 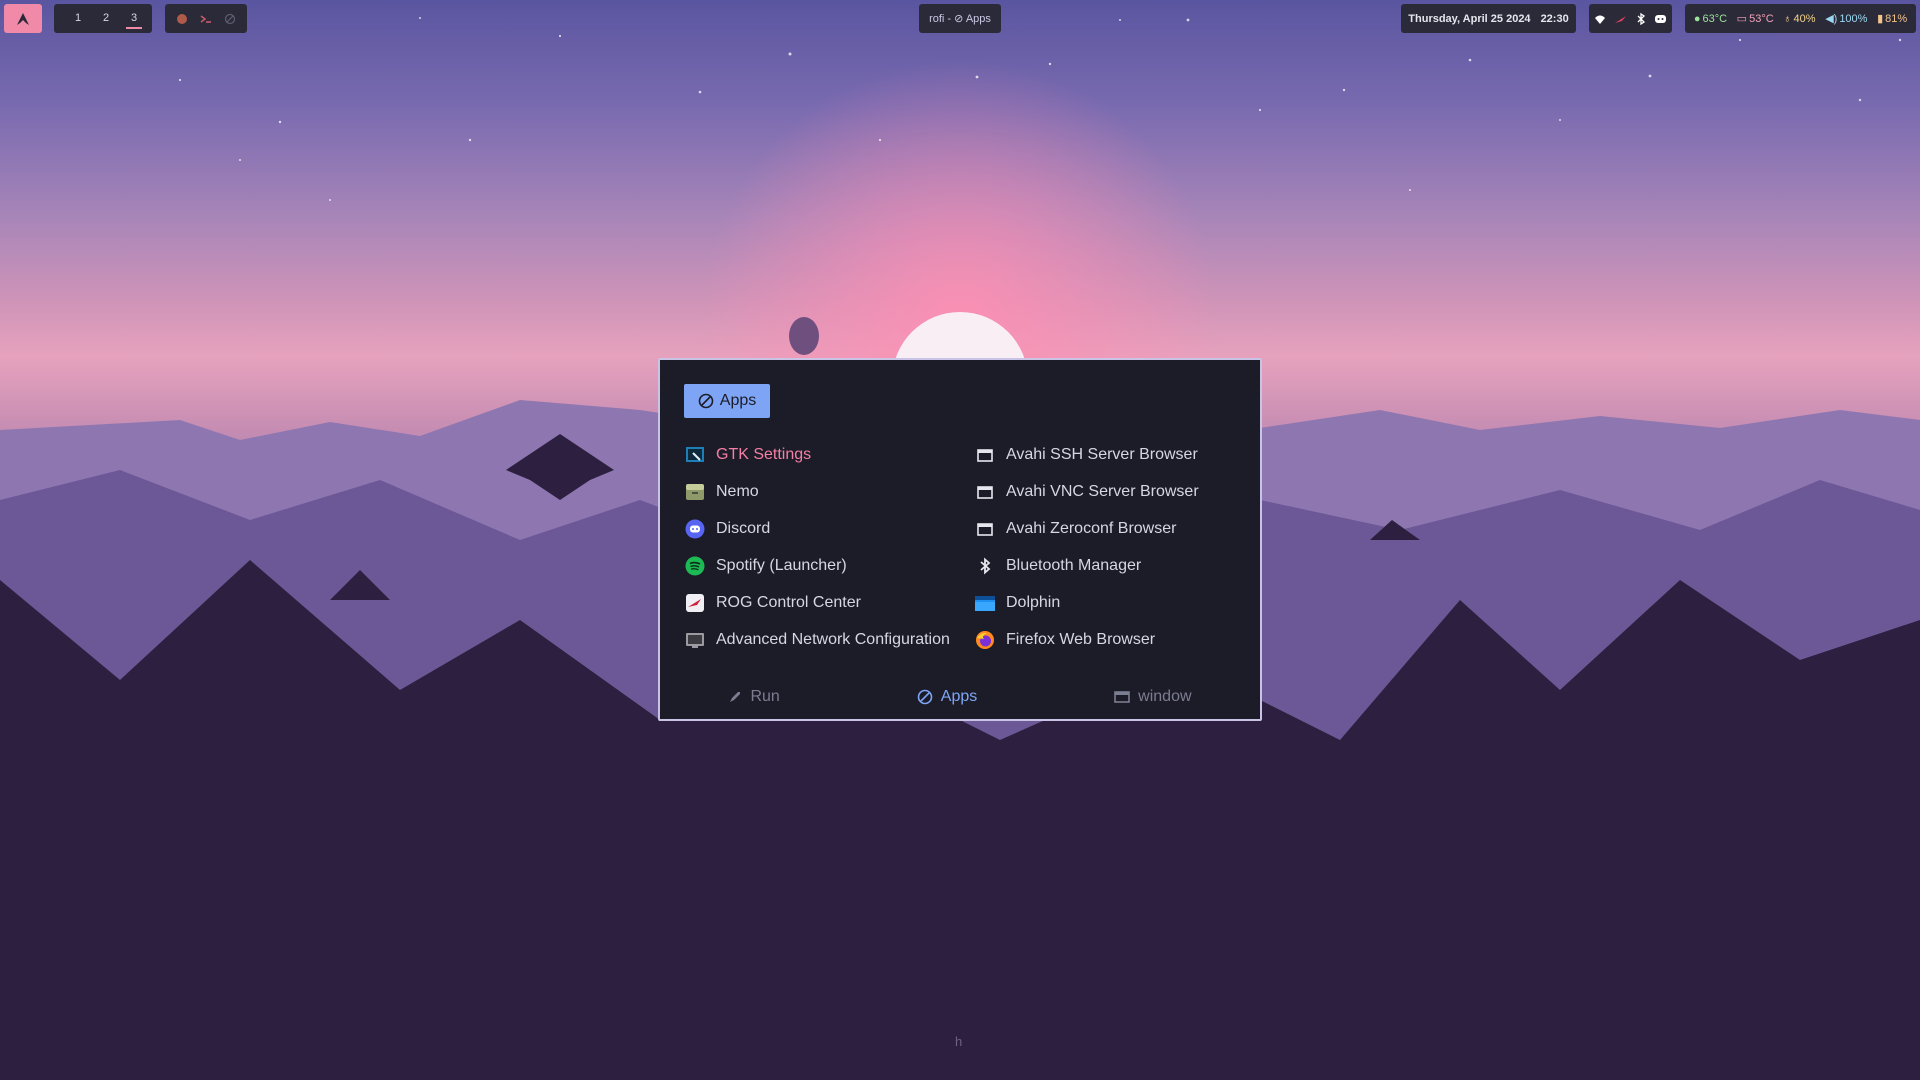 I want to click on window-title: rofi - ⊘ Apps, so click(x=960, y=18).